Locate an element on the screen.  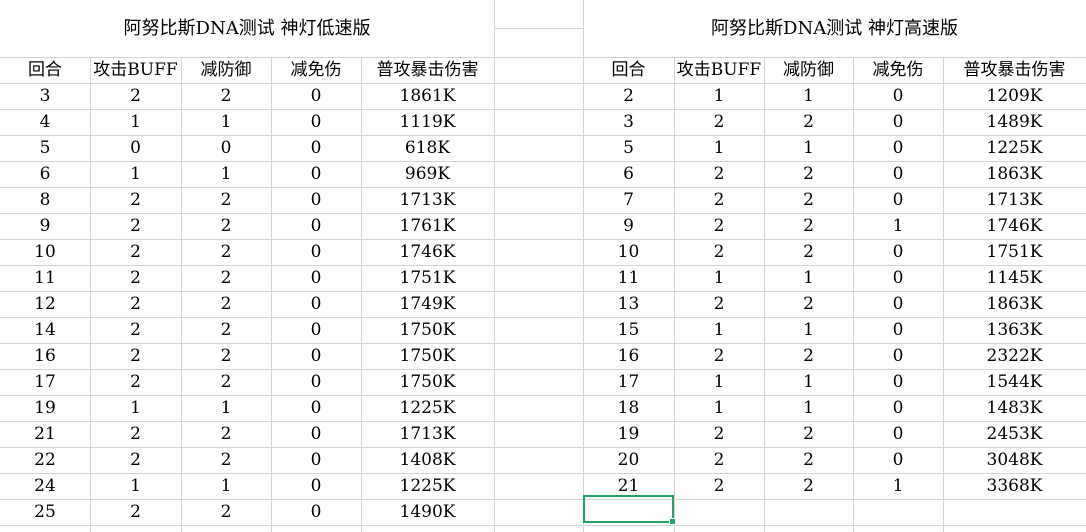
table-cell: 2322K is located at coordinates (1014, 356).